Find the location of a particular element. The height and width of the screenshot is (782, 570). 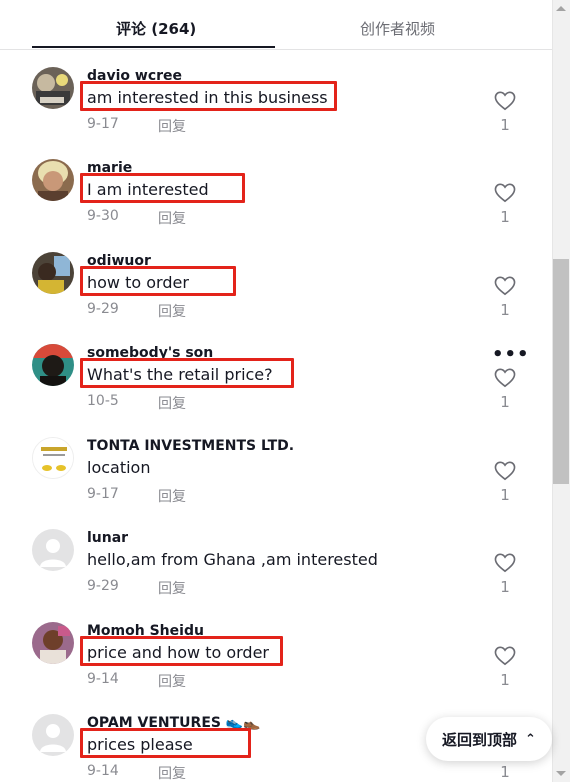

company-logo-icon is located at coordinates (53, 458).